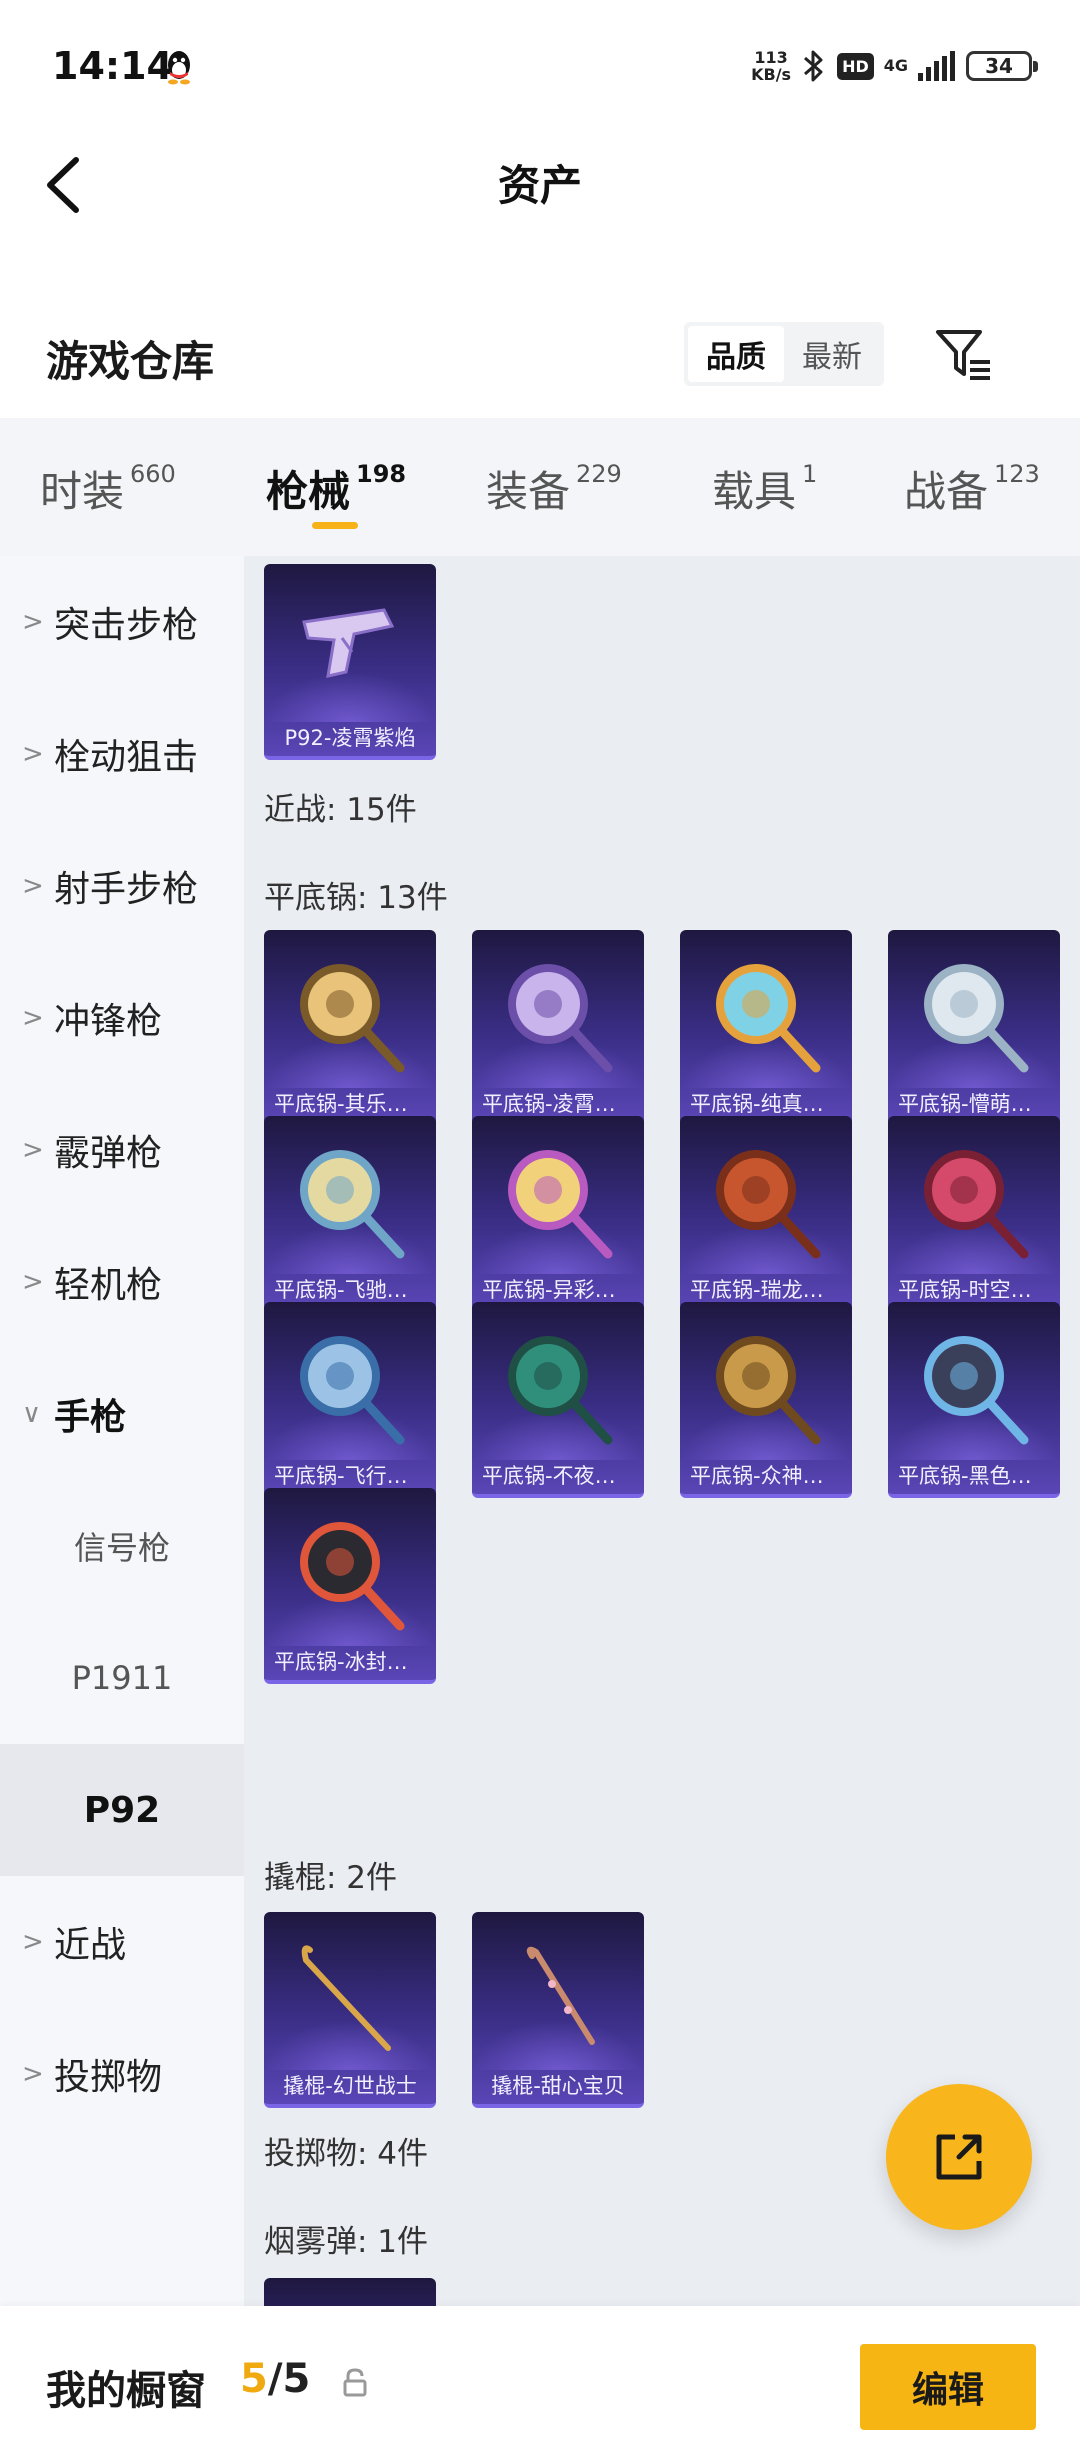 This screenshot has width=1080, height=2460. I want to click on sort-toggle: 品质 最新, so click(784, 354).